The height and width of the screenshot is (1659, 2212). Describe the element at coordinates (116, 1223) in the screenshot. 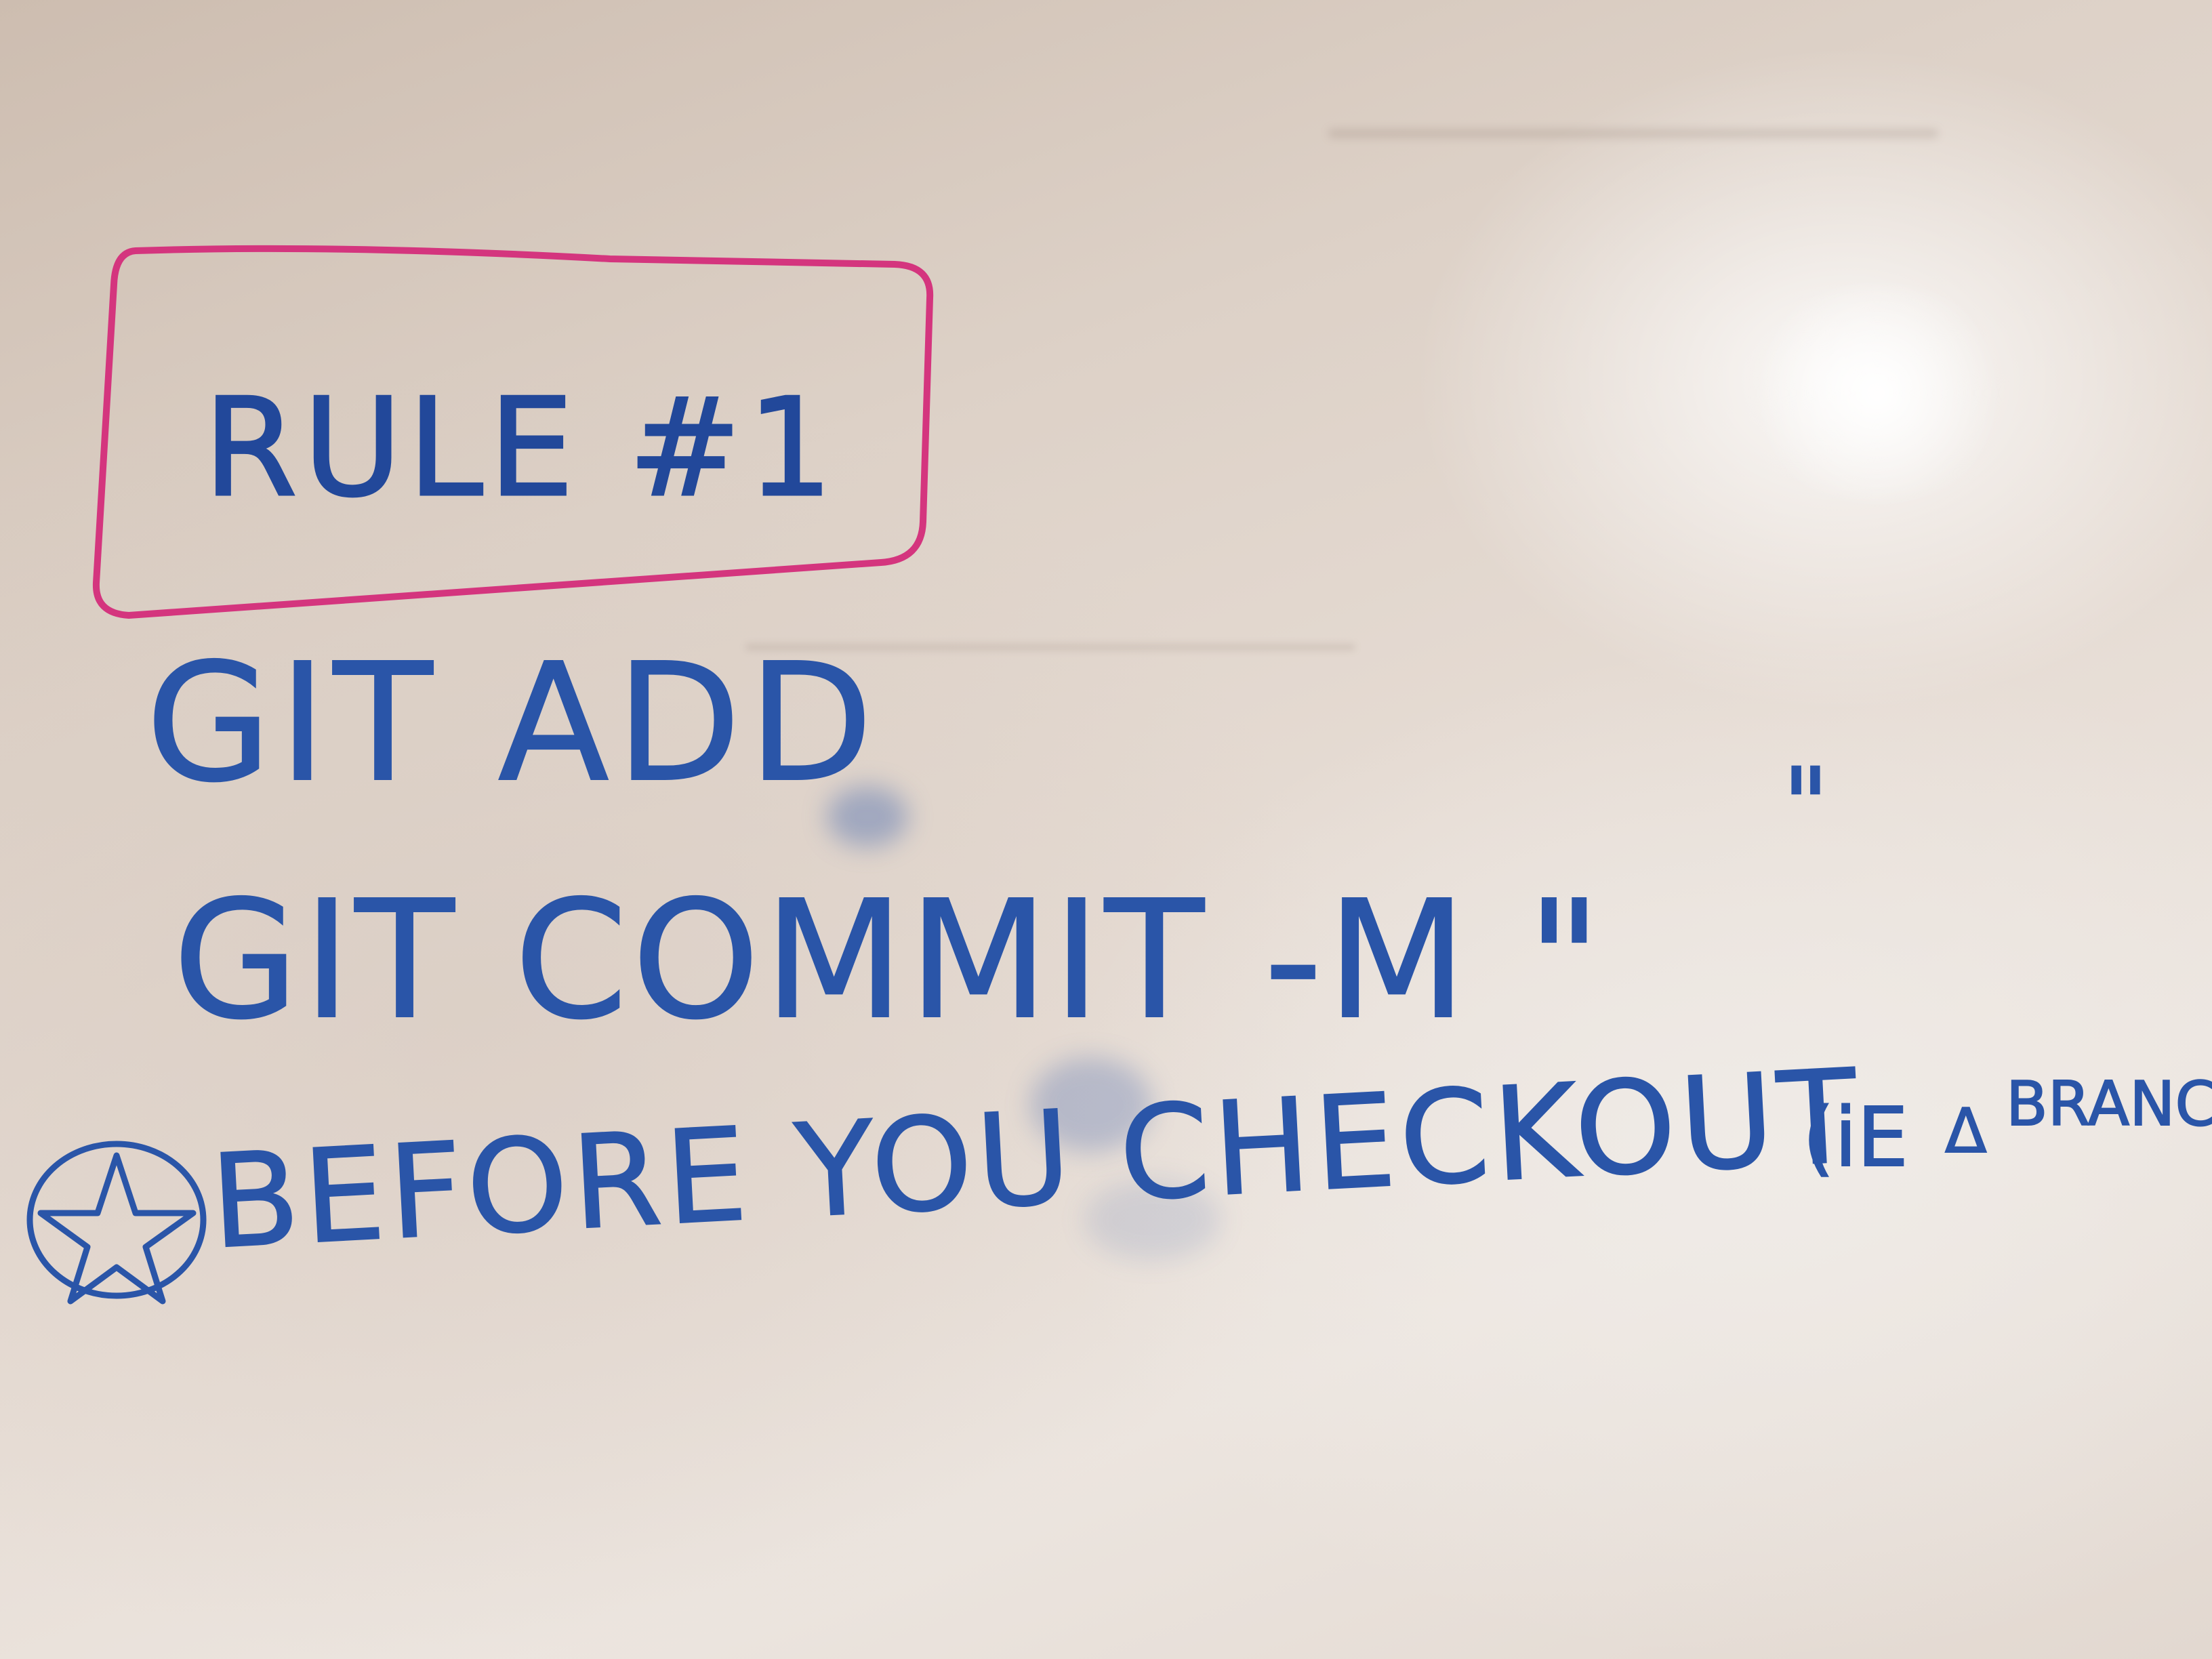

I see `circled-star-icon` at that location.